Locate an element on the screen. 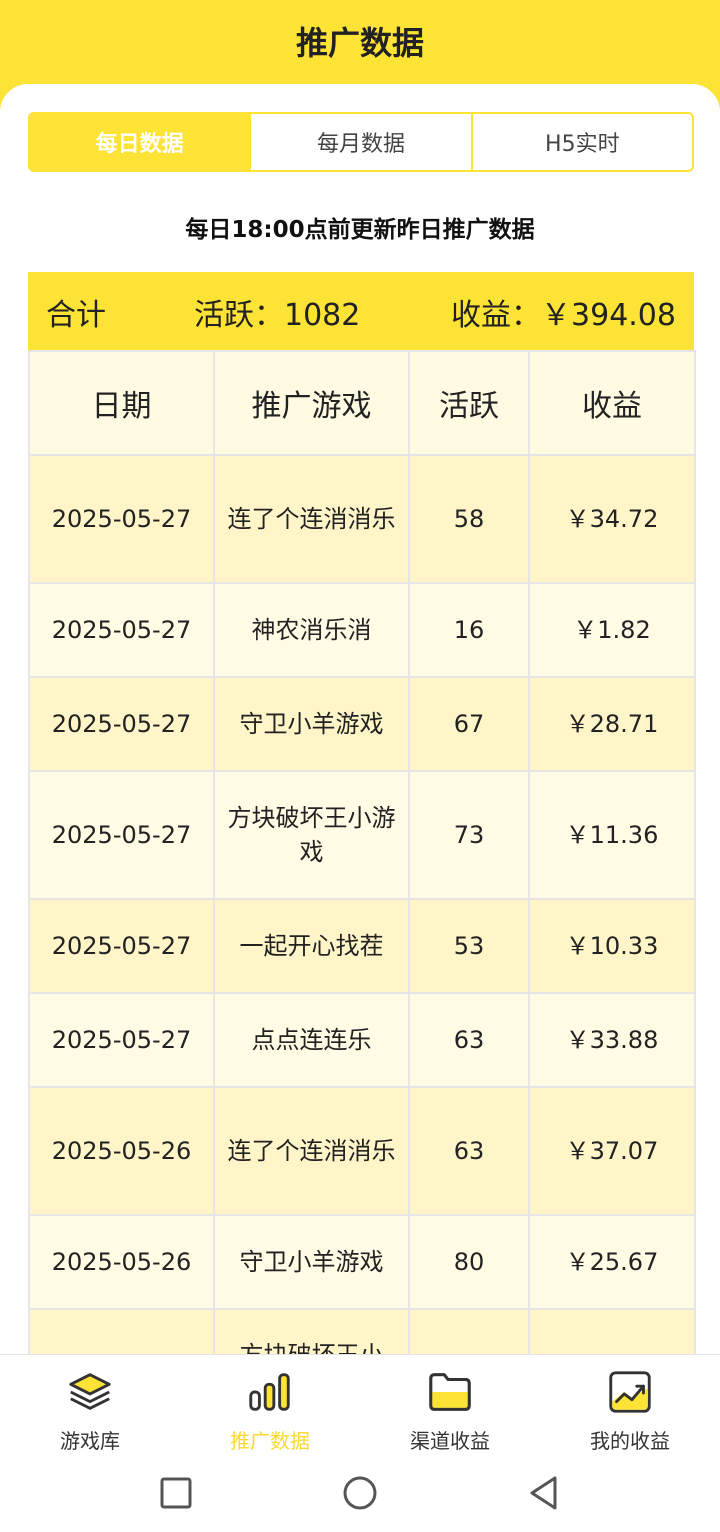  folder-icon is located at coordinates (450, 1392).